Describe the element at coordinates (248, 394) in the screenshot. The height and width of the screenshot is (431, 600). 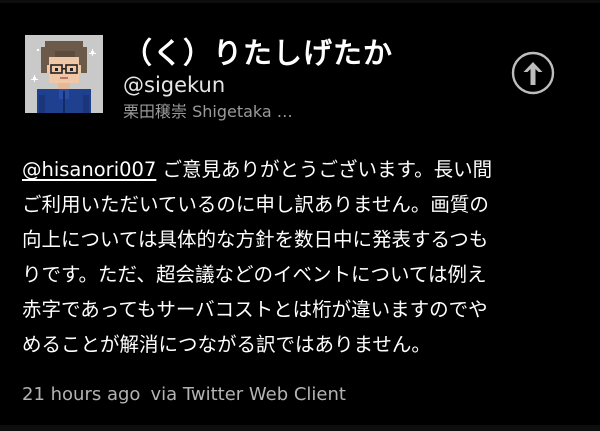
I see `client-link: via Twitter Web Client` at that location.